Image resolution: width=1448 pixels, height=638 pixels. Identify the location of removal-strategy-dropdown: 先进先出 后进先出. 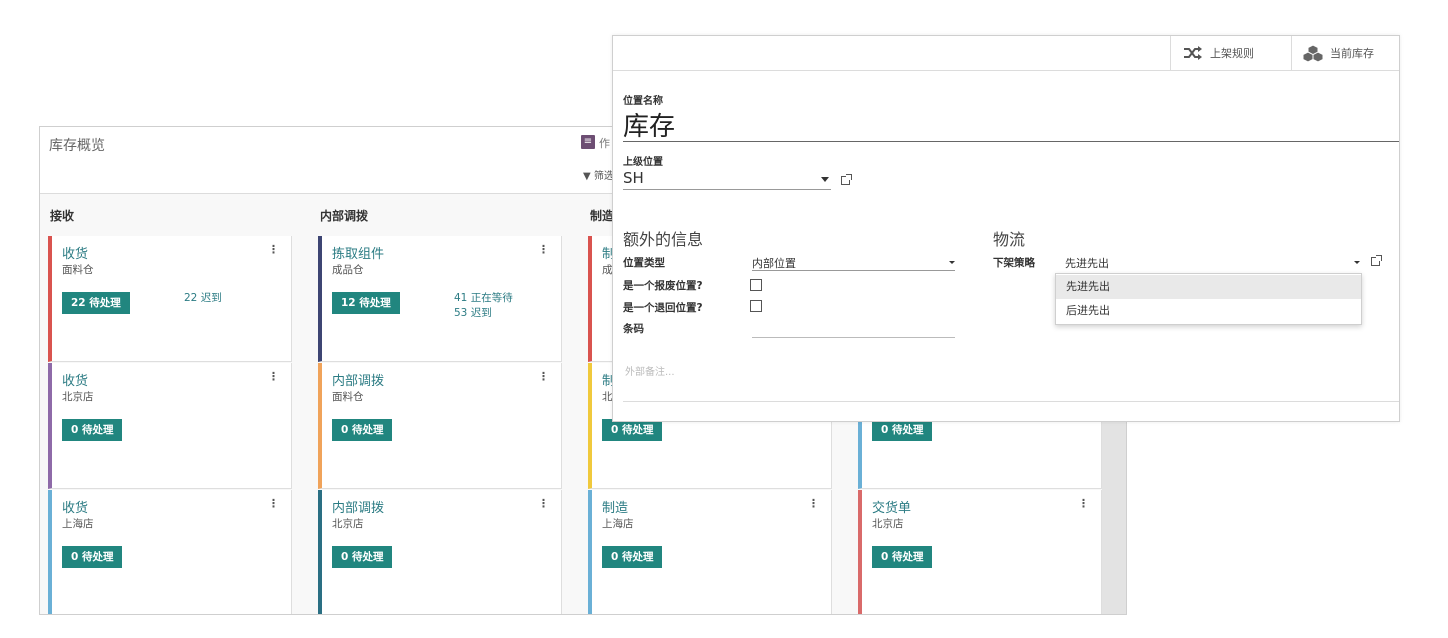
(1208, 299).